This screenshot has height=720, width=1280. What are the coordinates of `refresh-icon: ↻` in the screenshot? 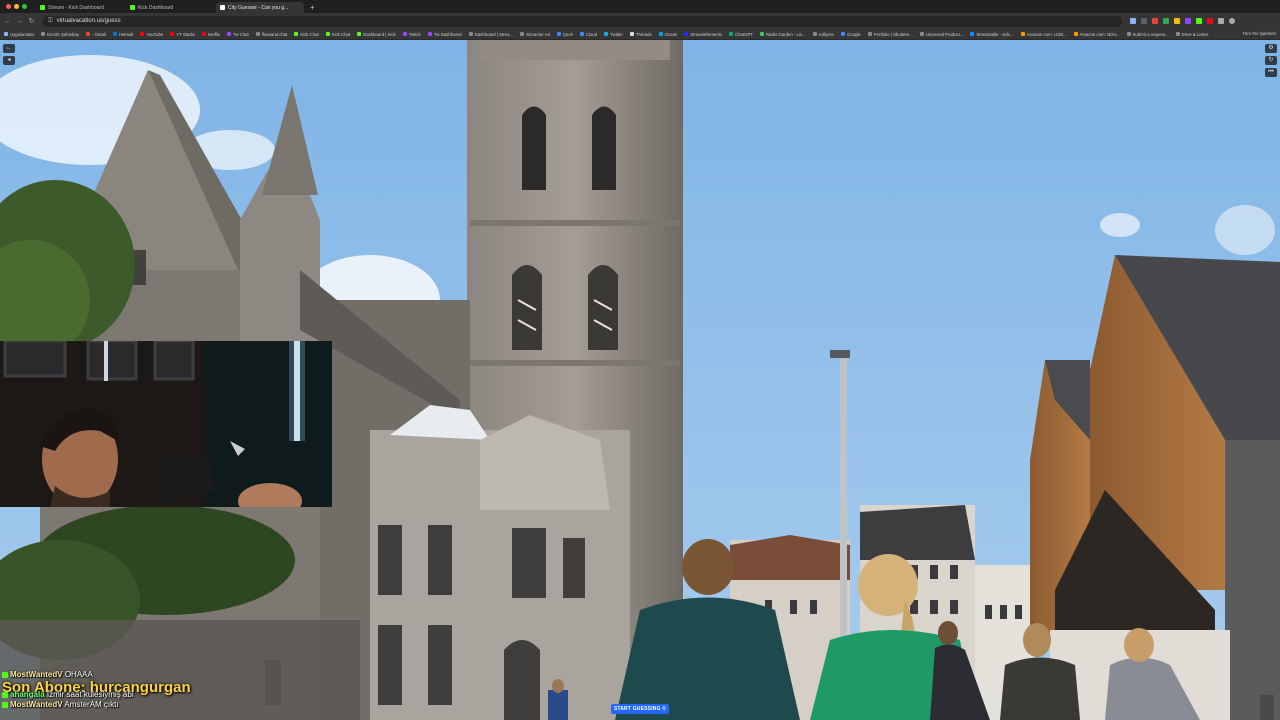 It's located at (1271, 60).